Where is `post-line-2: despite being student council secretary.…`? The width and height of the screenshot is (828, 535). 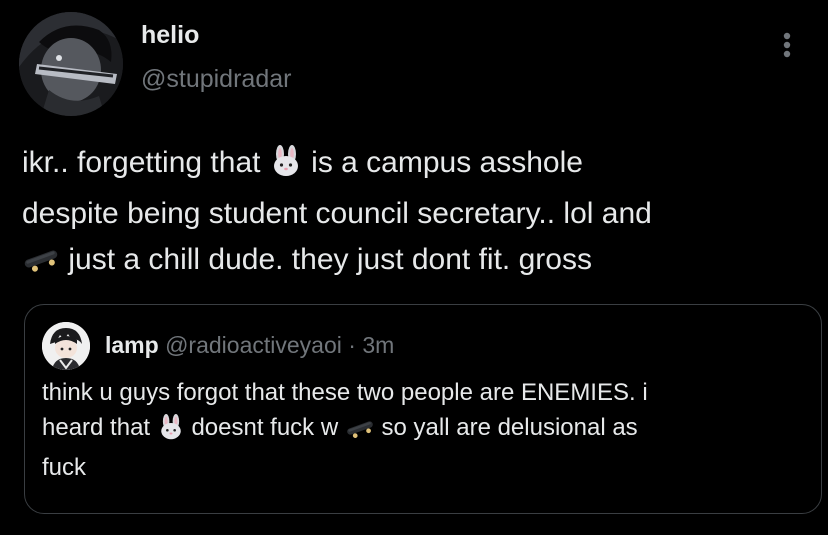 post-line-2: despite being student council secretary.… is located at coordinates (337, 213).